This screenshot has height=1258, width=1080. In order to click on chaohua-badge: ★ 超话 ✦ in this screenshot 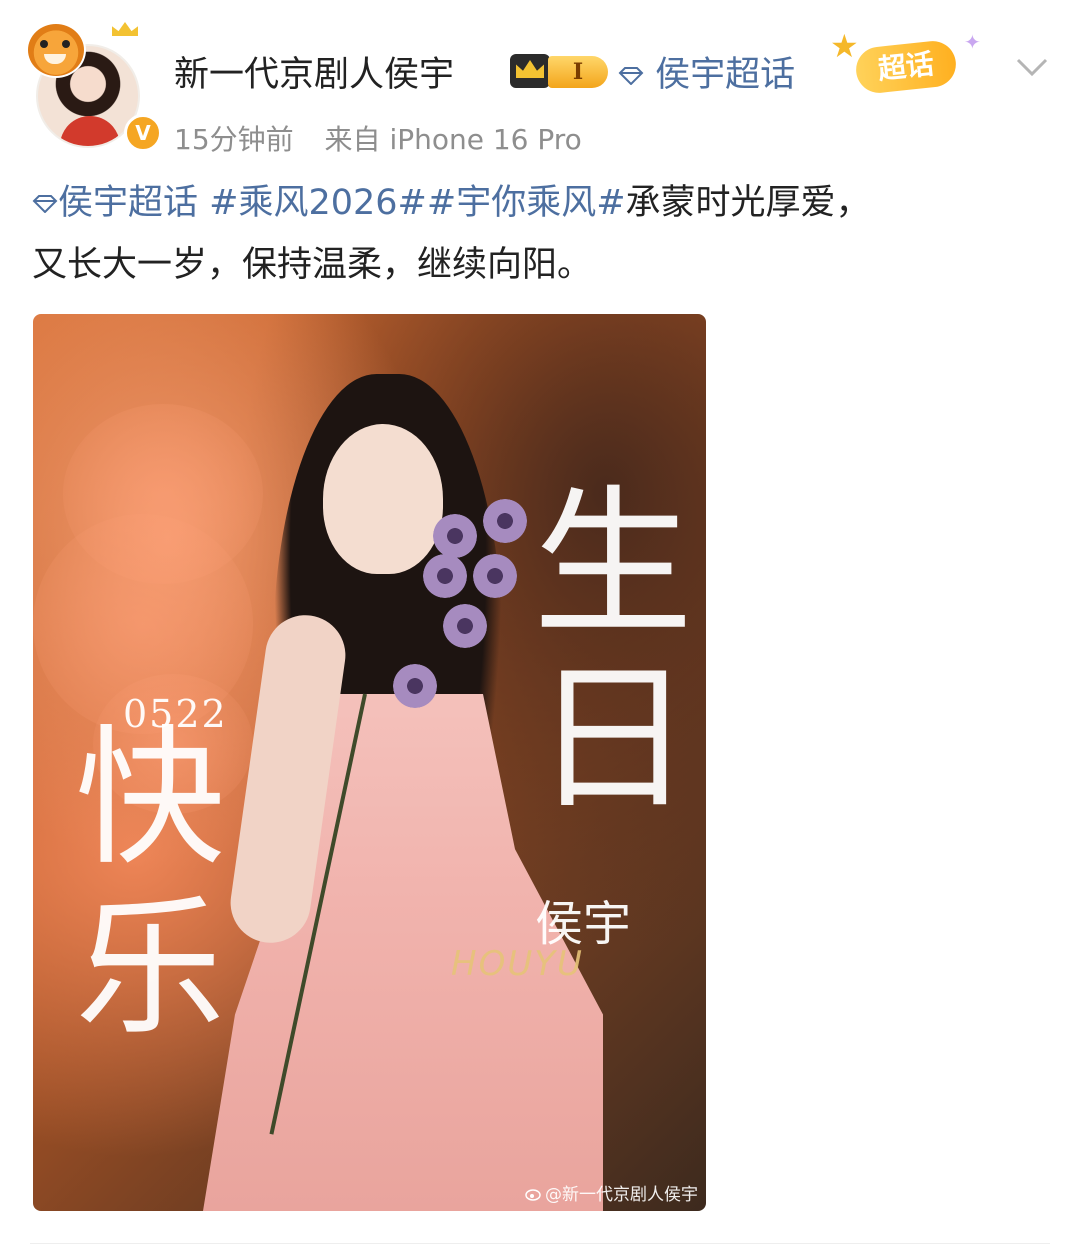, I will do `click(905, 65)`.